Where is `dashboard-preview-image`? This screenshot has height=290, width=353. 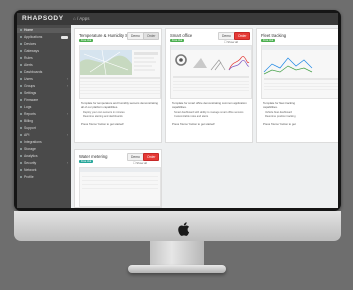
dashboard-preview-image is located at coordinates (211, 68).